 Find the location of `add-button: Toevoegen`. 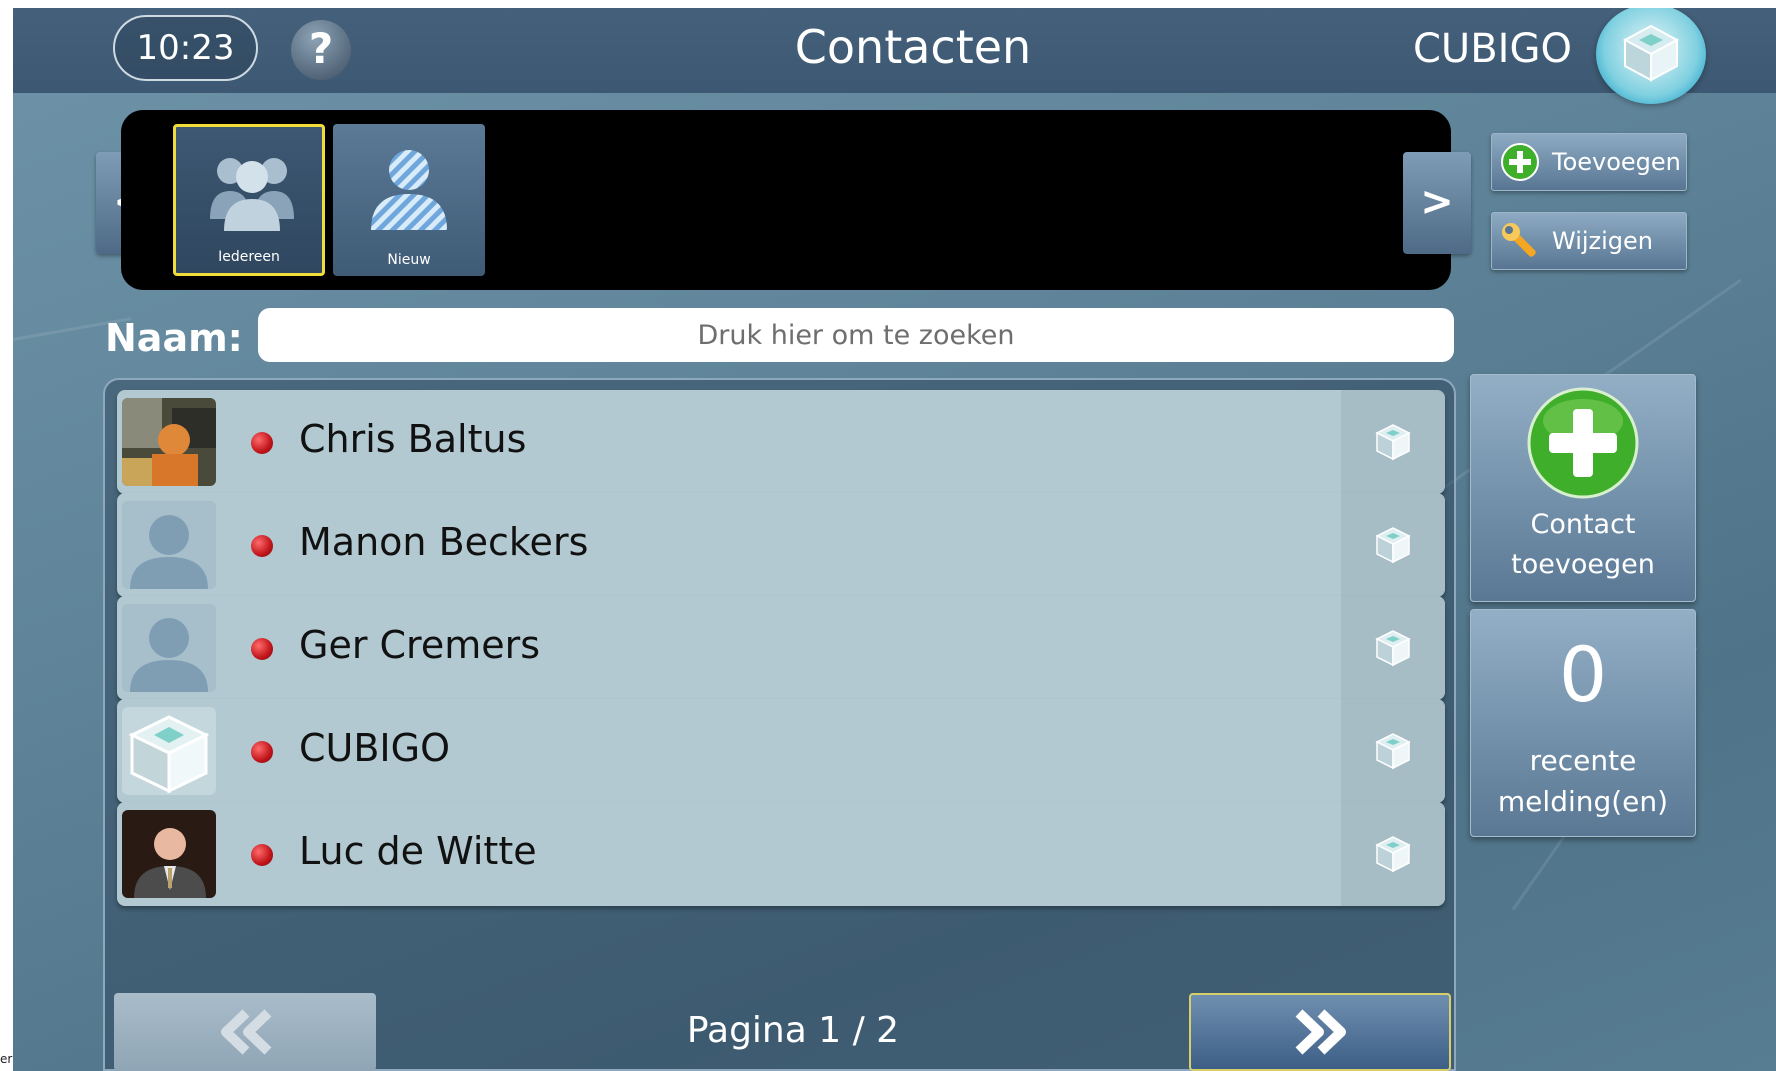

add-button: Toevoegen is located at coordinates (1589, 162).